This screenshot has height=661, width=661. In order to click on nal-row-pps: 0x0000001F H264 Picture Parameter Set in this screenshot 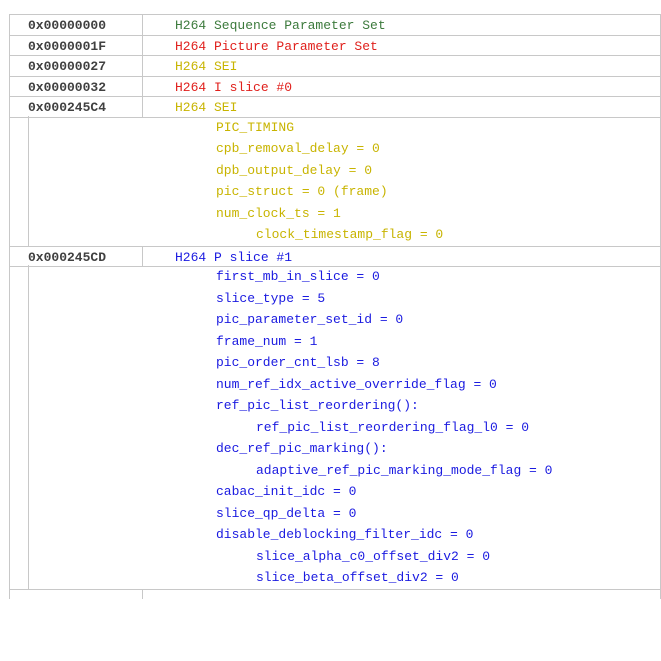, I will do `click(335, 45)`.